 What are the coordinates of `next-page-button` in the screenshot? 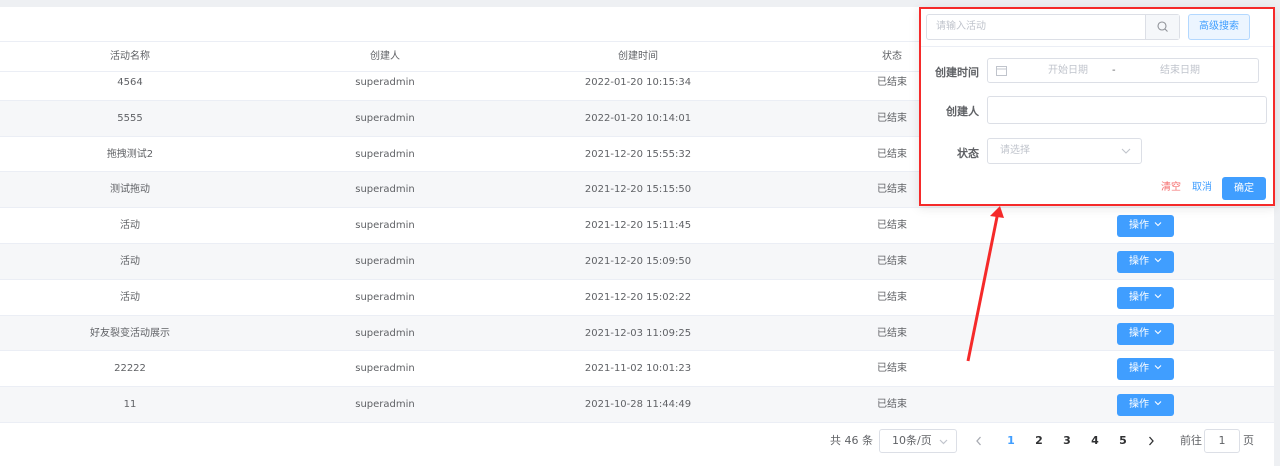 It's located at (1151, 441).